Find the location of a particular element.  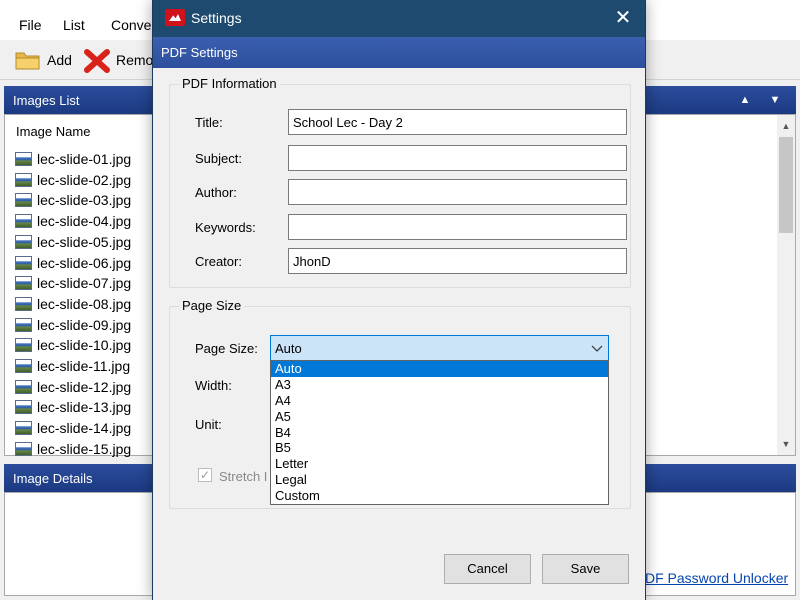

list-item: lec-slide-06.jpg is located at coordinates (73, 263).